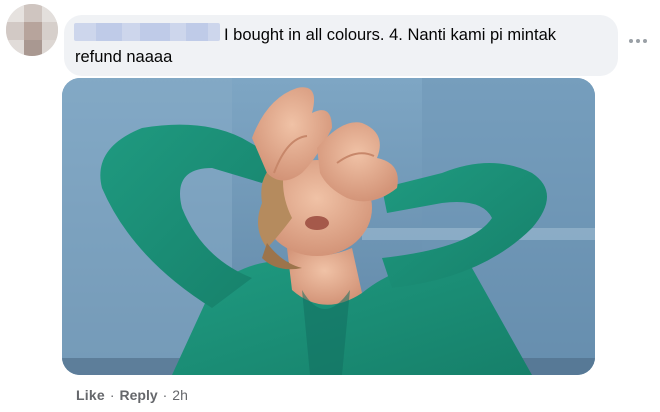 This screenshot has width=660, height=412. What do you see at coordinates (139, 395) in the screenshot?
I see `reply-button: Reply` at bounding box center [139, 395].